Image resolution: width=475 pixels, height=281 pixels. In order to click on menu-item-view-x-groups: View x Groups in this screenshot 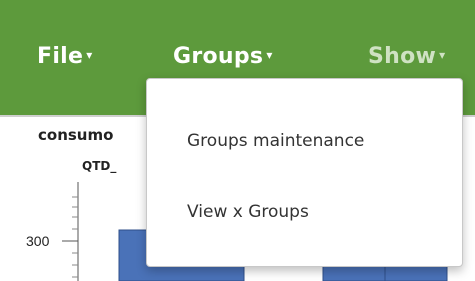, I will do `click(304, 212)`.